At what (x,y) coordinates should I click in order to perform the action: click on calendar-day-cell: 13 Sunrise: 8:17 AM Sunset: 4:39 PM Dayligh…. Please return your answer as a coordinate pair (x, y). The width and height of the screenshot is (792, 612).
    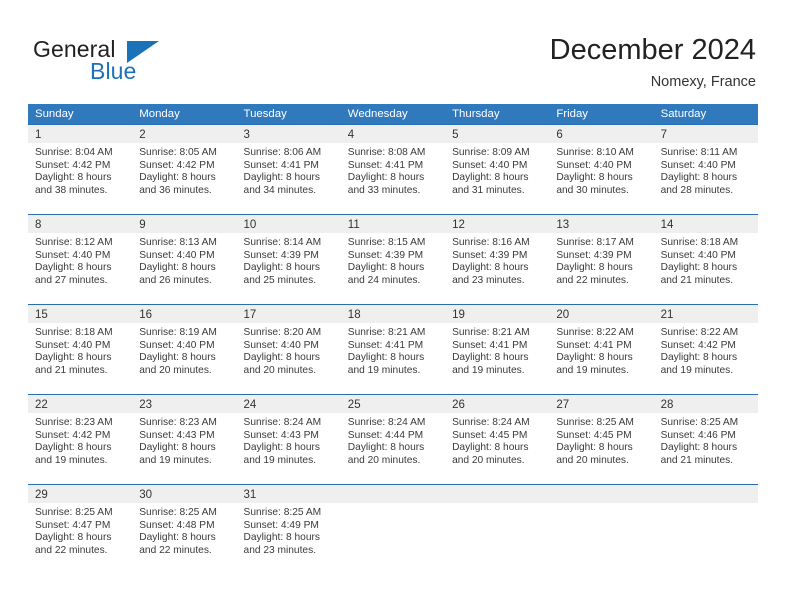
    Looking at the image, I should click on (601, 254).